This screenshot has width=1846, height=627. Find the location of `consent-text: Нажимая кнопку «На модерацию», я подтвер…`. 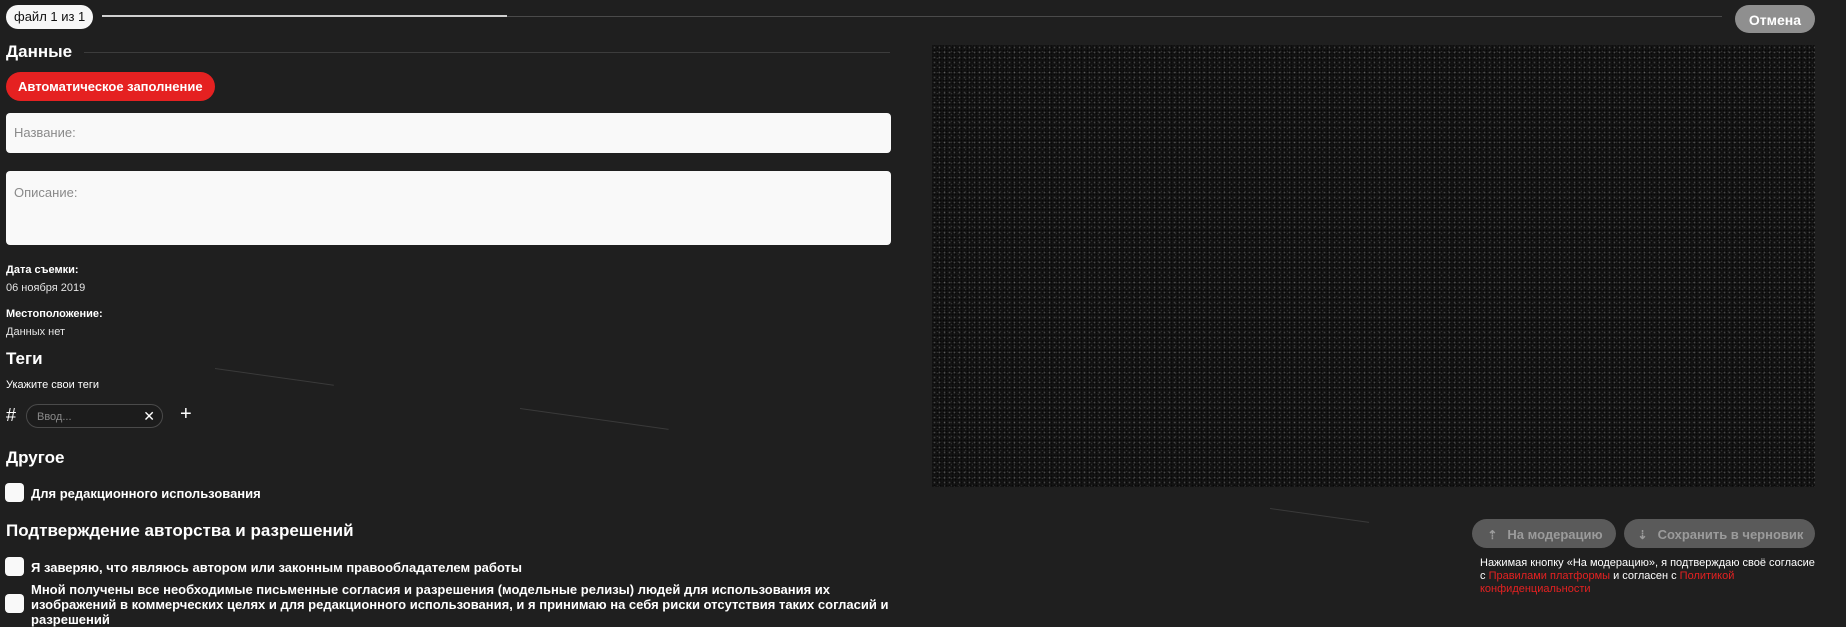

consent-text: Нажимая кнопку «На модерацию», я подтвер… is located at coordinates (1647, 576).